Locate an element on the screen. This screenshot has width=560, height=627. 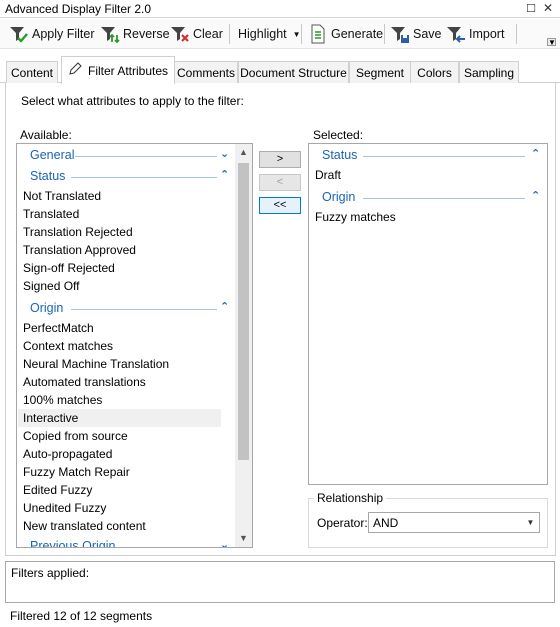
filters-applied-box: Filters applied: is located at coordinates (280, 582).